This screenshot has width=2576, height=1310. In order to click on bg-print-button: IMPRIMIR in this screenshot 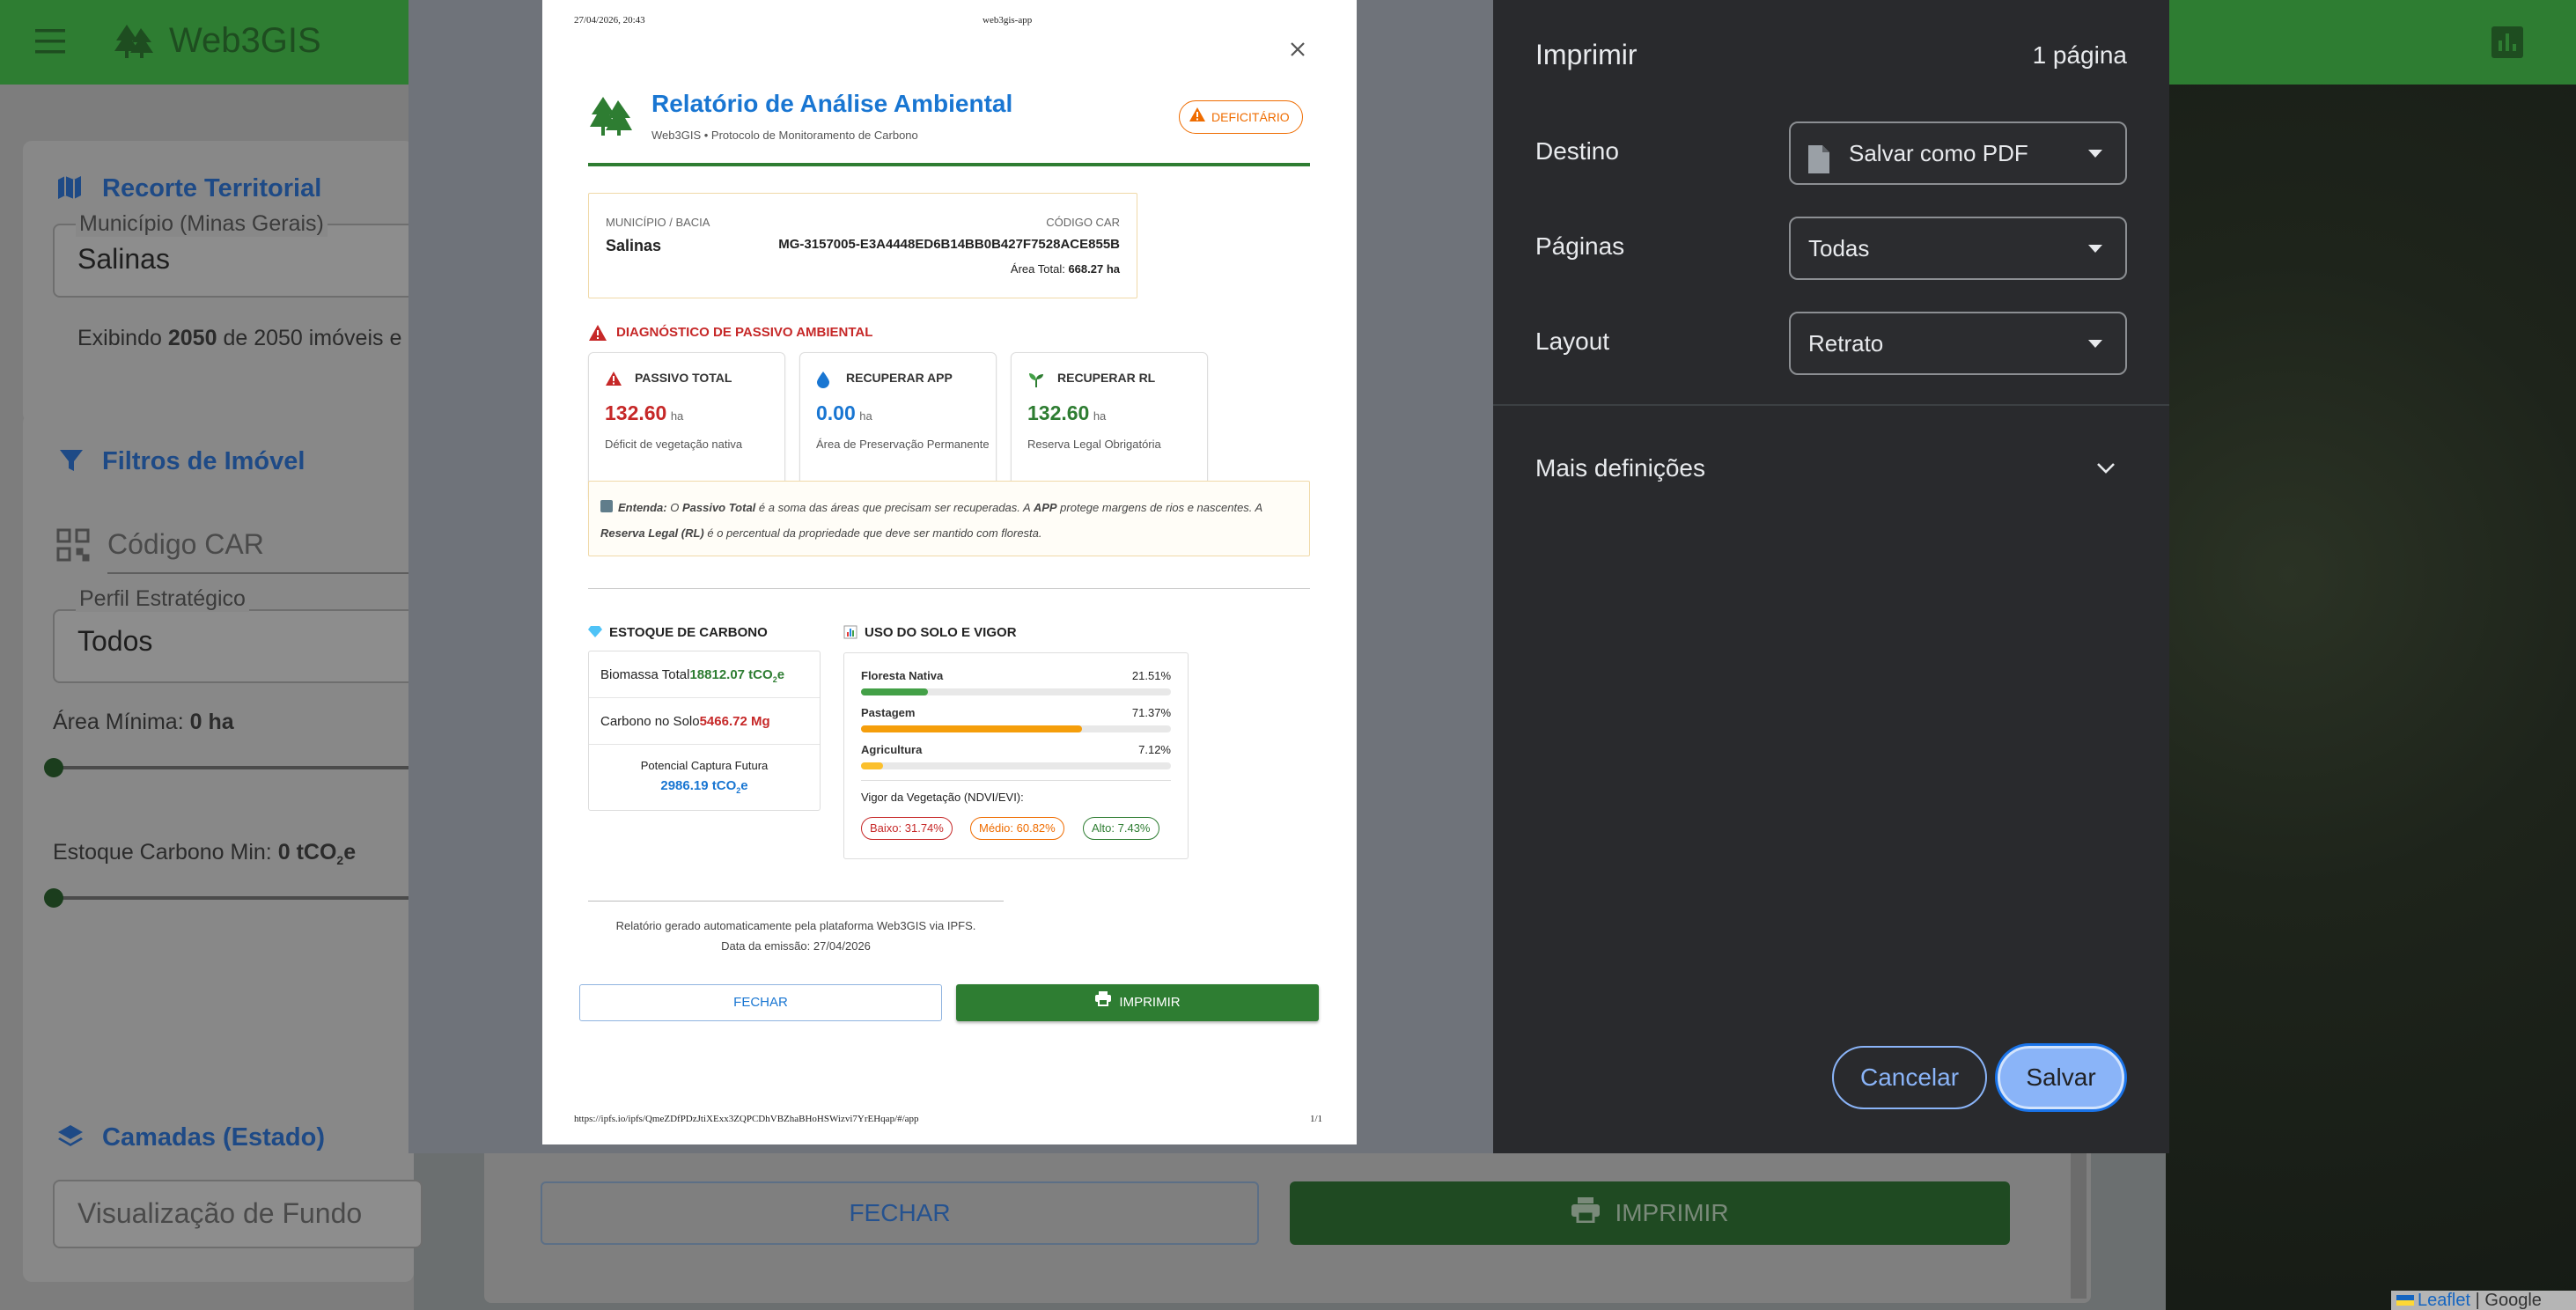, I will do `click(1650, 1213)`.